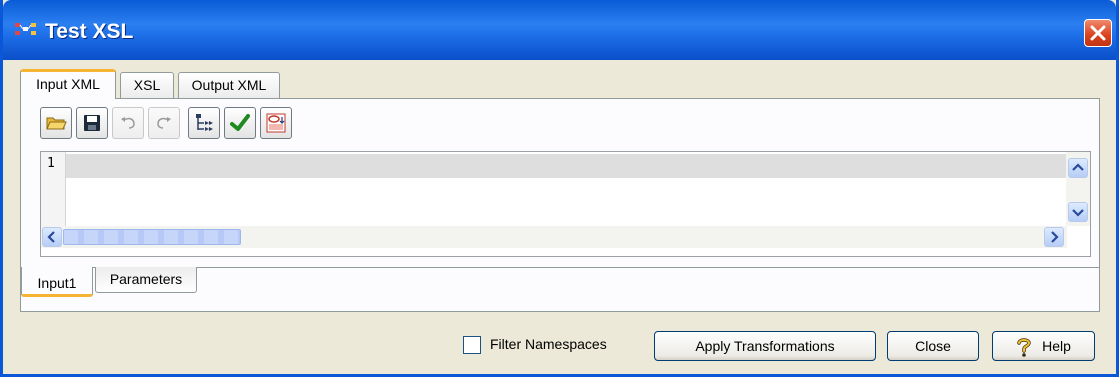 Image resolution: width=1119 pixels, height=377 pixels. I want to click on tree-view-button, so click(204, 123).